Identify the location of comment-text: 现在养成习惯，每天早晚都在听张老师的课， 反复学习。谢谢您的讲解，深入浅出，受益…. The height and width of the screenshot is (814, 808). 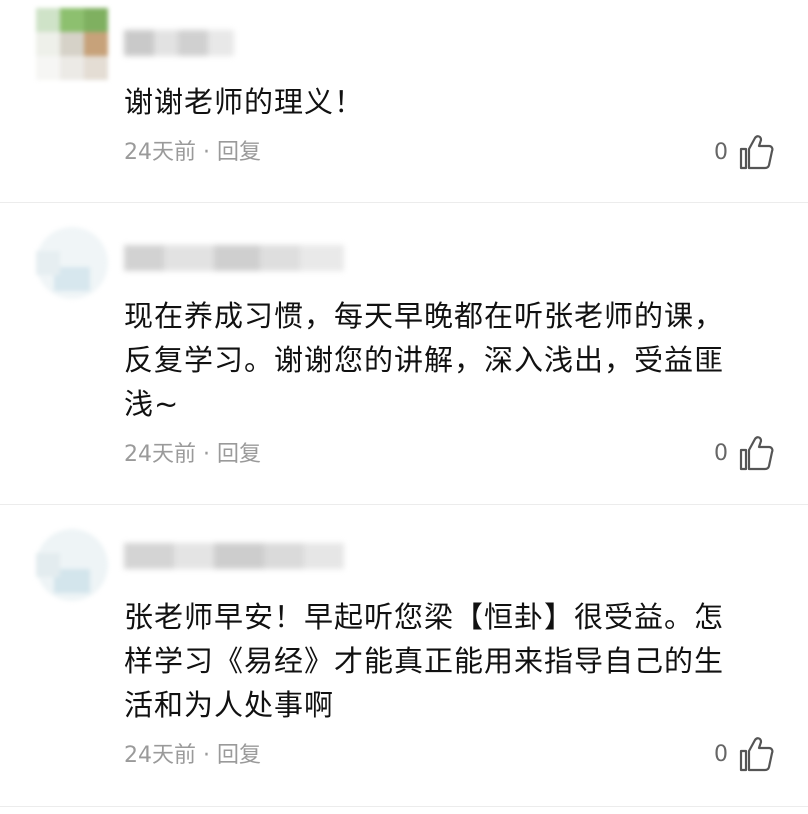
(424, 360).